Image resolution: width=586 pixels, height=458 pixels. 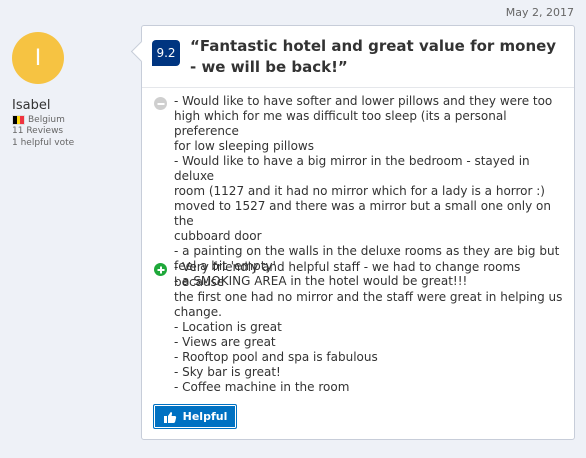 I want to click on belgium-flag-icon, so click(x=18, y=120).